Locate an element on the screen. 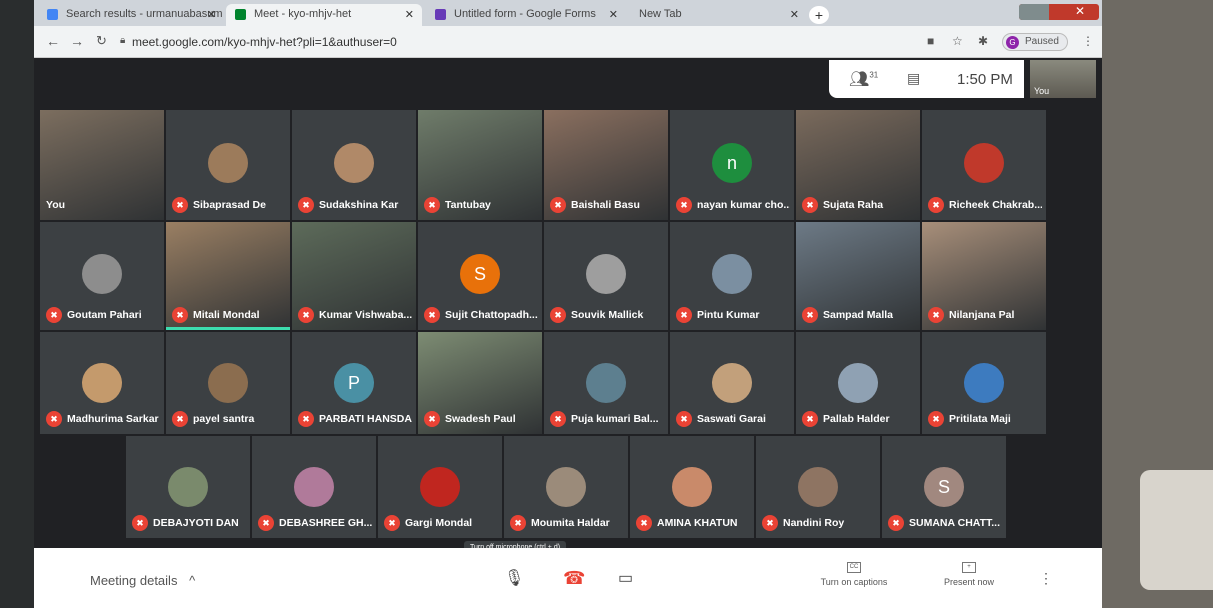 The image size is (1213, 608). participant-tile: ✖ AMINA KHATUN is located at coordinates (692, 487).